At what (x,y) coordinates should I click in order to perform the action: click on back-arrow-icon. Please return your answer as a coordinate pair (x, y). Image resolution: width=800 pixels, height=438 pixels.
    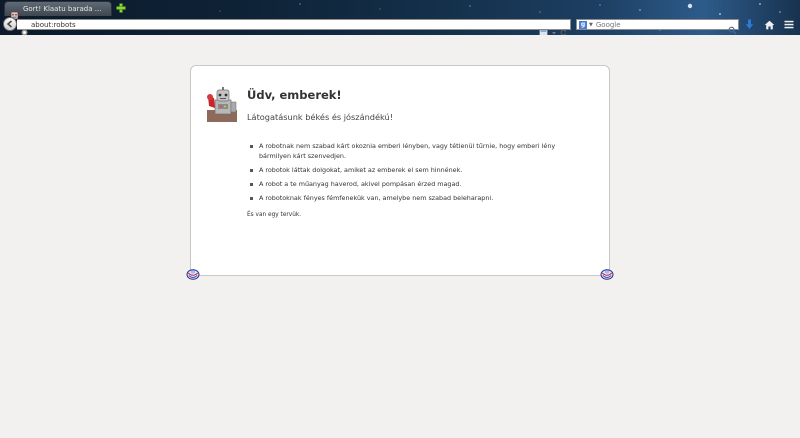
    Looking at the image, I should click on (9, 24).